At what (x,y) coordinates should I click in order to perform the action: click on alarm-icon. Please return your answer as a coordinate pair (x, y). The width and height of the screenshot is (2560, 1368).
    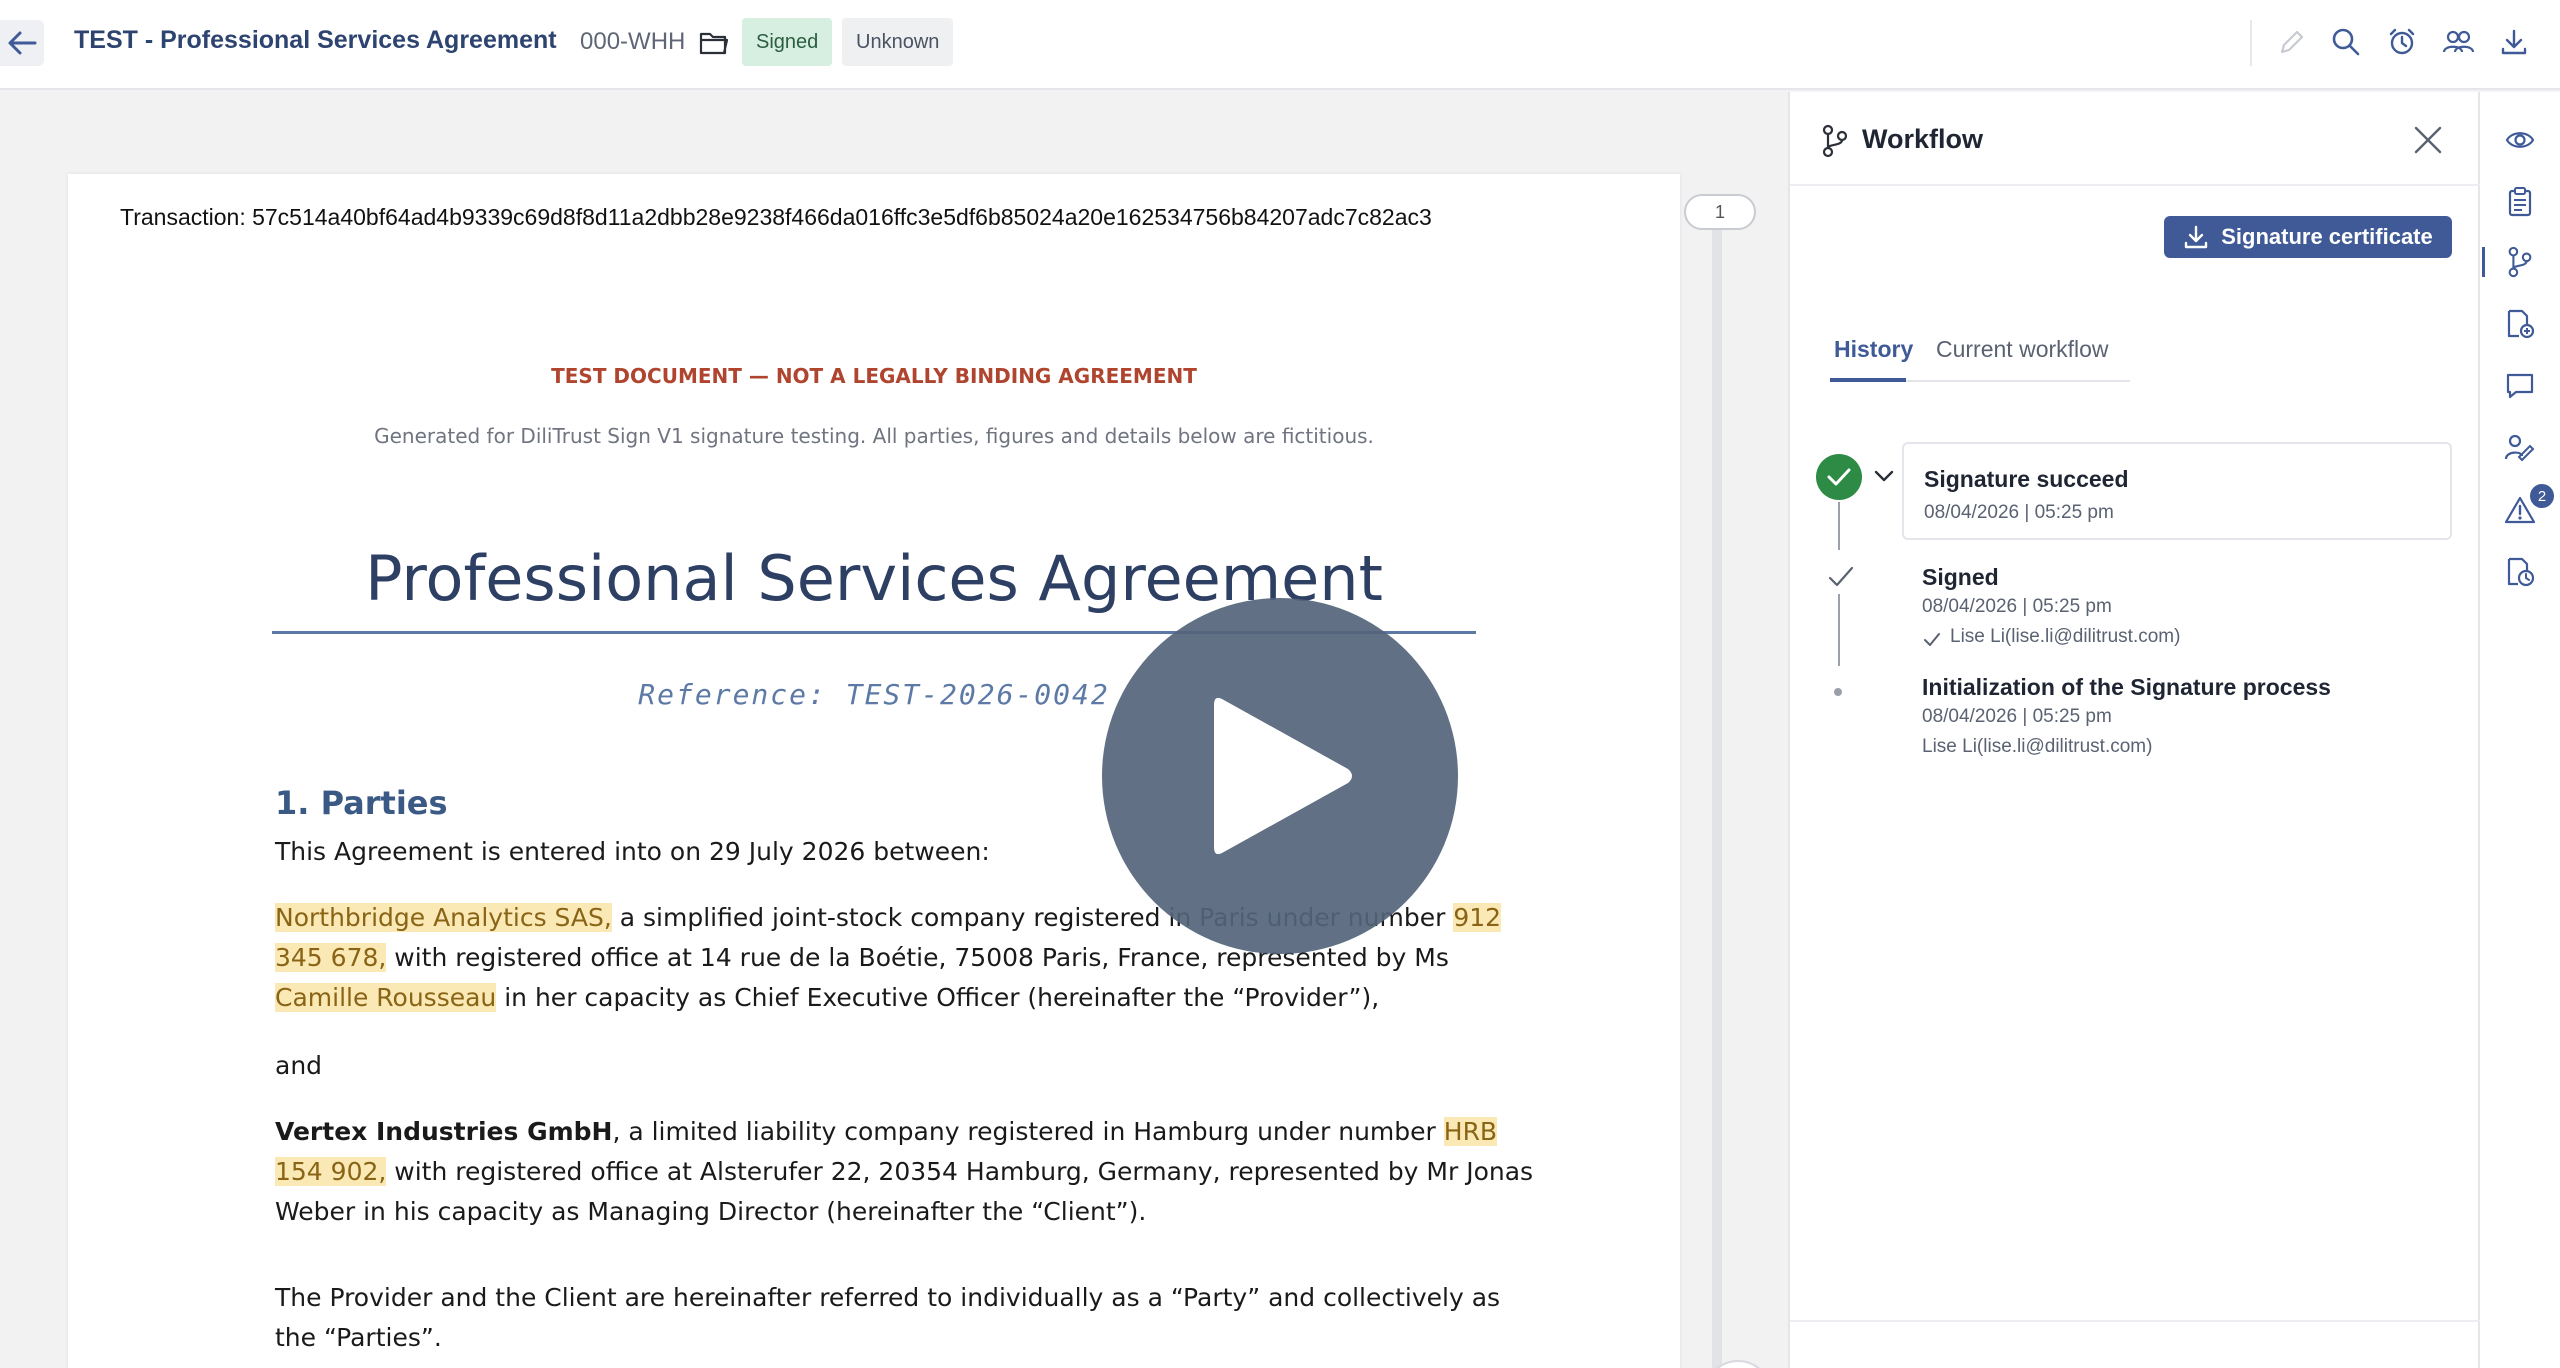
    Looking at the image, I should click on (2402, 41).